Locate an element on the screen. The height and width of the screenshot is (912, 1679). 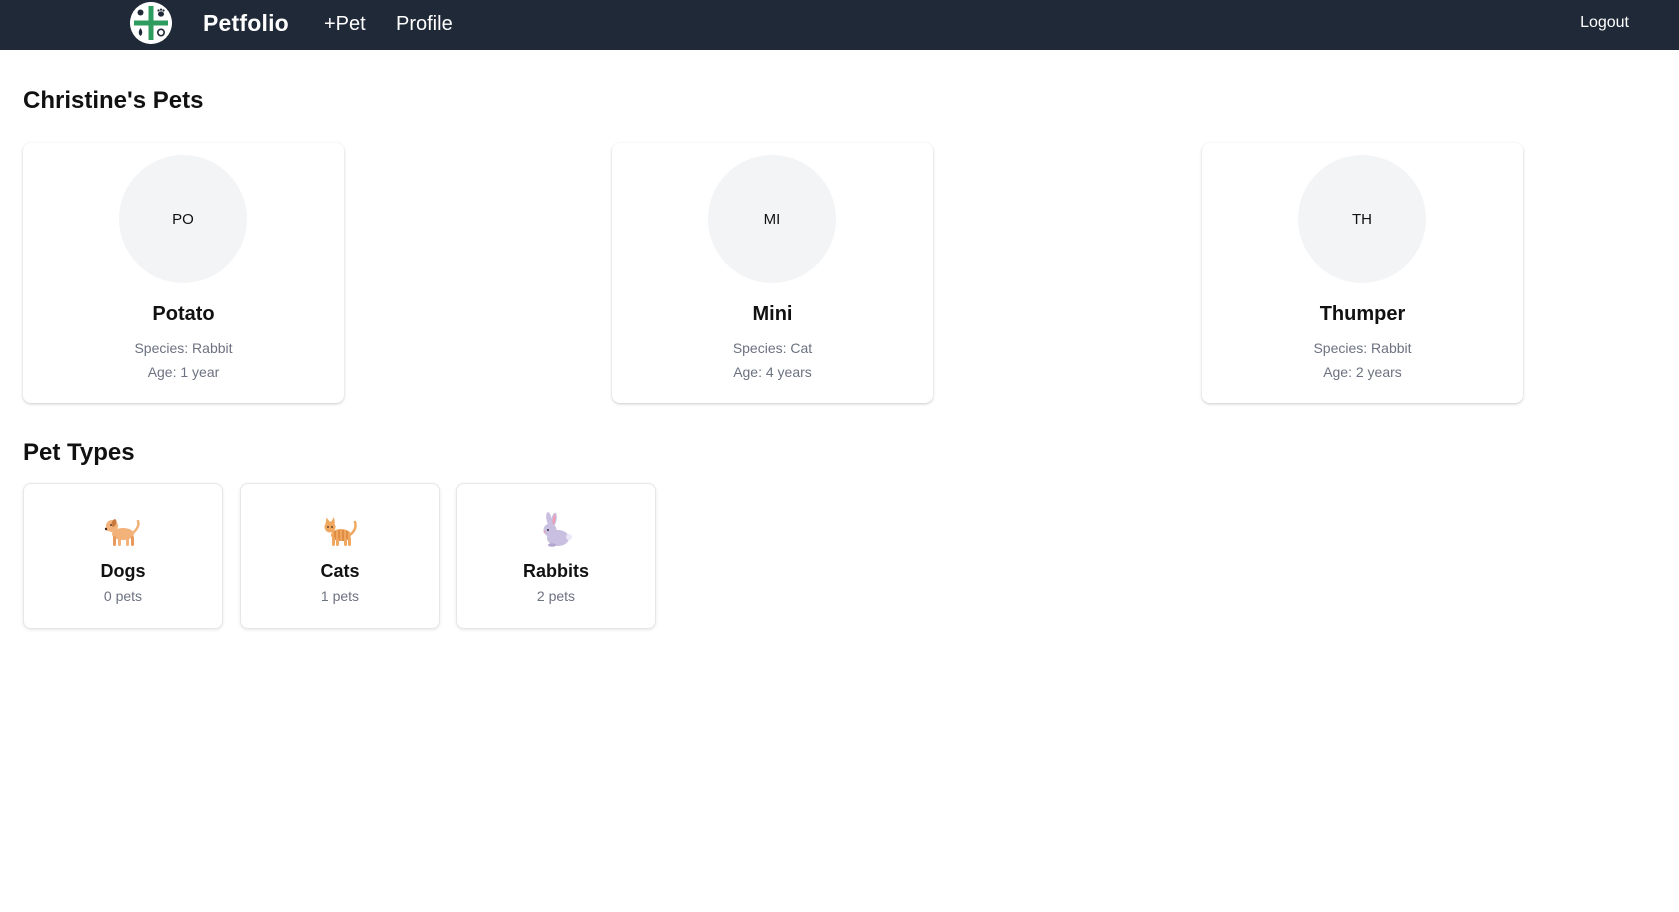
pet-type-count: 0 pets is located at coordinates (123, 596).